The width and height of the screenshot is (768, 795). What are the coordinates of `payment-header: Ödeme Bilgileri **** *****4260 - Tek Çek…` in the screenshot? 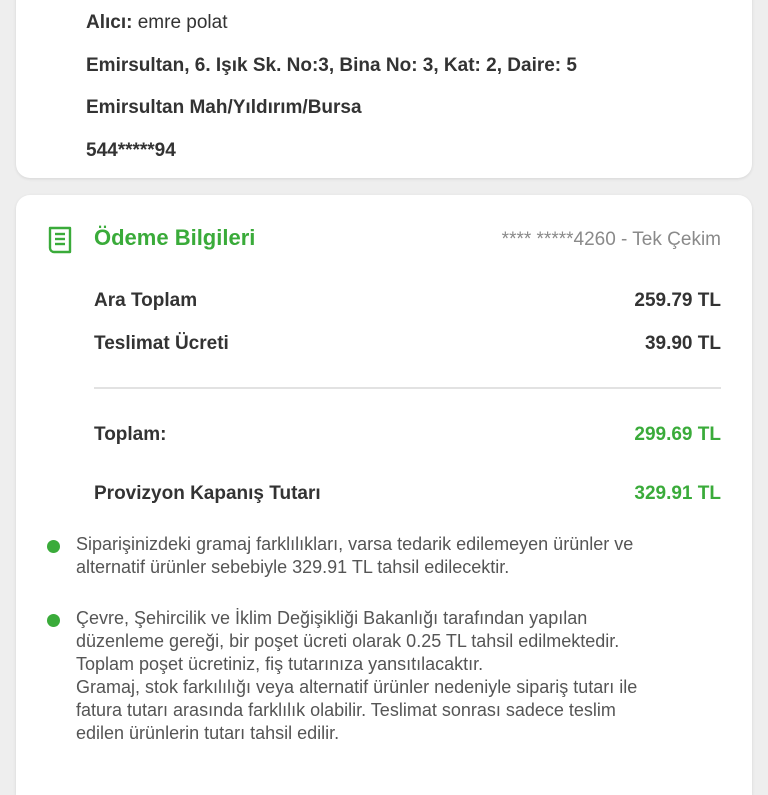 It's located at (384, 240).